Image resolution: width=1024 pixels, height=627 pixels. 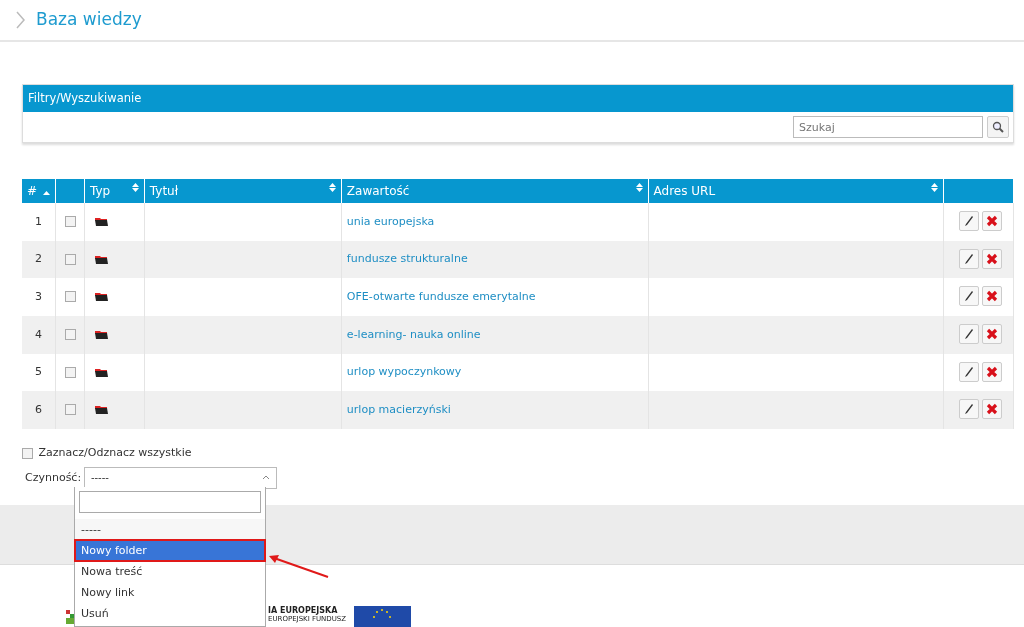 I want to click on column-header: Tytuł, so click(x=164, y=191).